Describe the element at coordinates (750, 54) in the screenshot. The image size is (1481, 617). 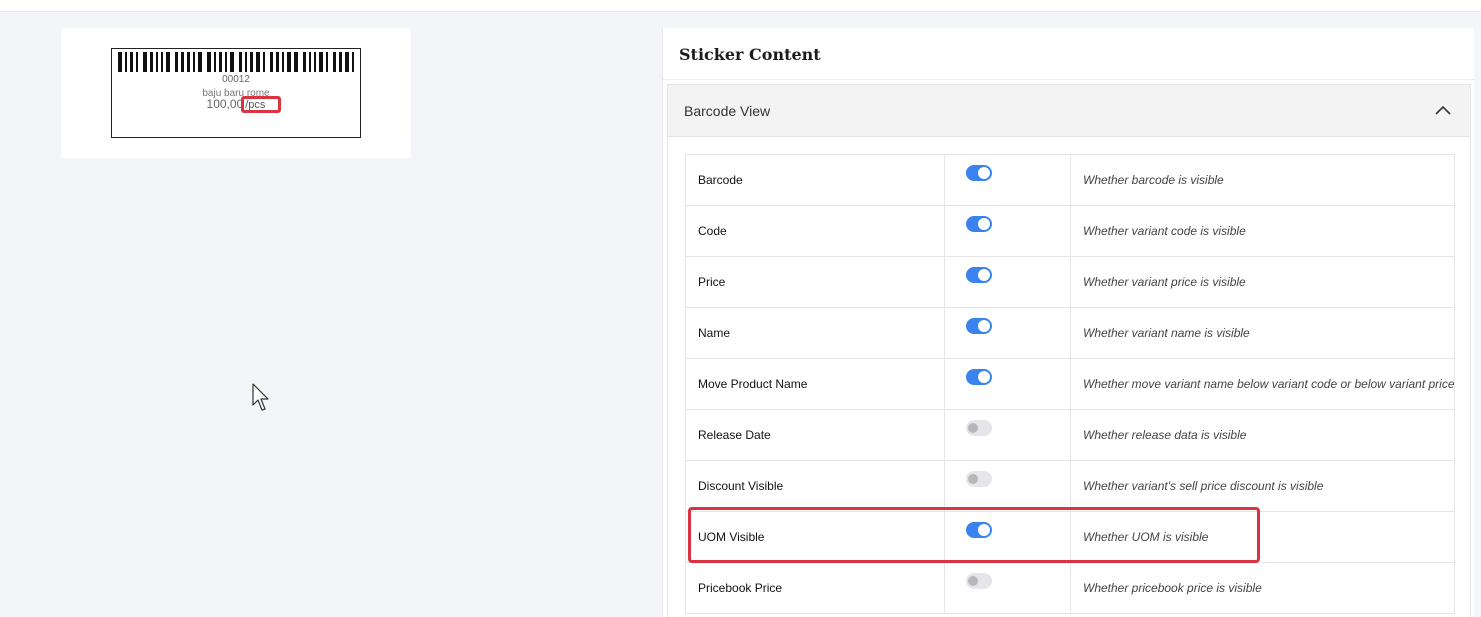
I see `card-title: Sticker Content` at that location.